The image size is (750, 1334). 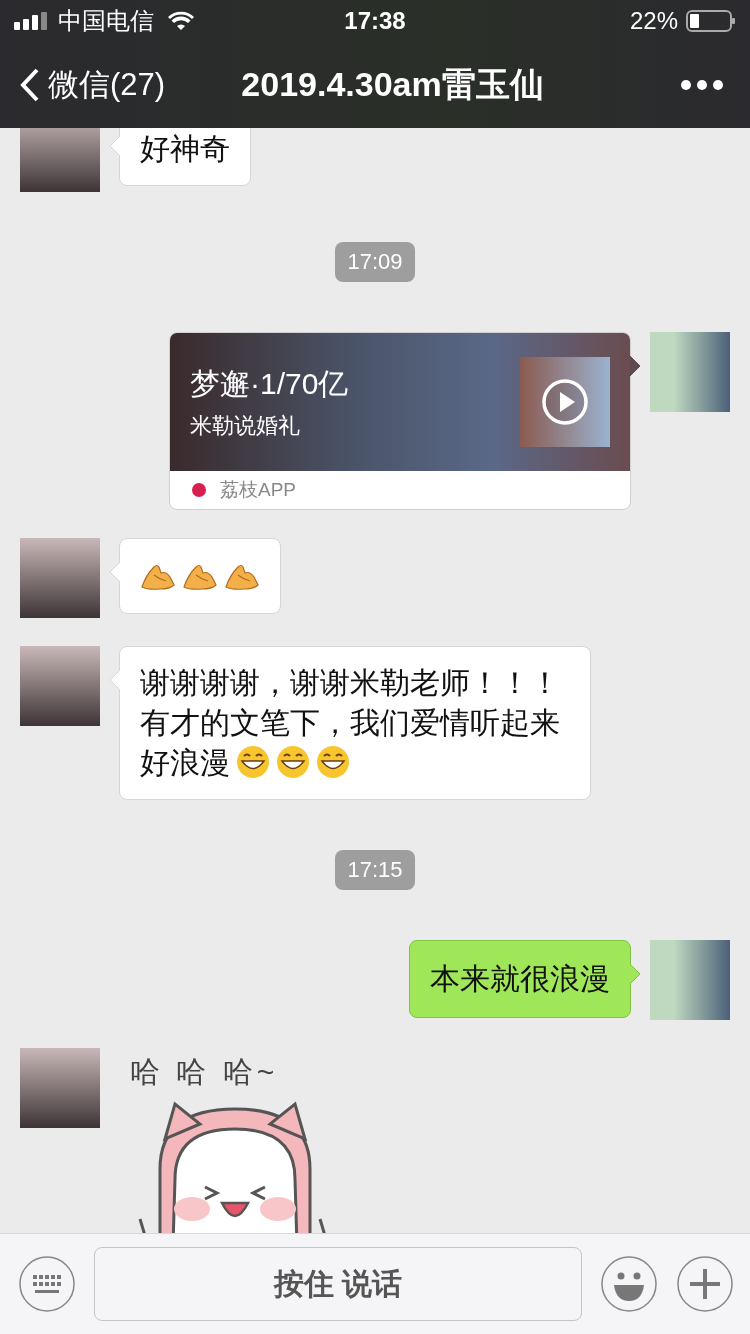 What do you see at coordinates (181, 21) in the screenshot?
I see `wifi-icon` at bounding box center [181, 21].